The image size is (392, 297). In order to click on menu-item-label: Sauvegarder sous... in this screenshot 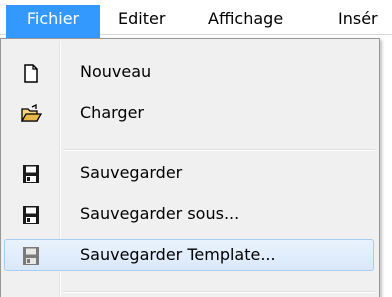, I will do `click(160, 213)`.